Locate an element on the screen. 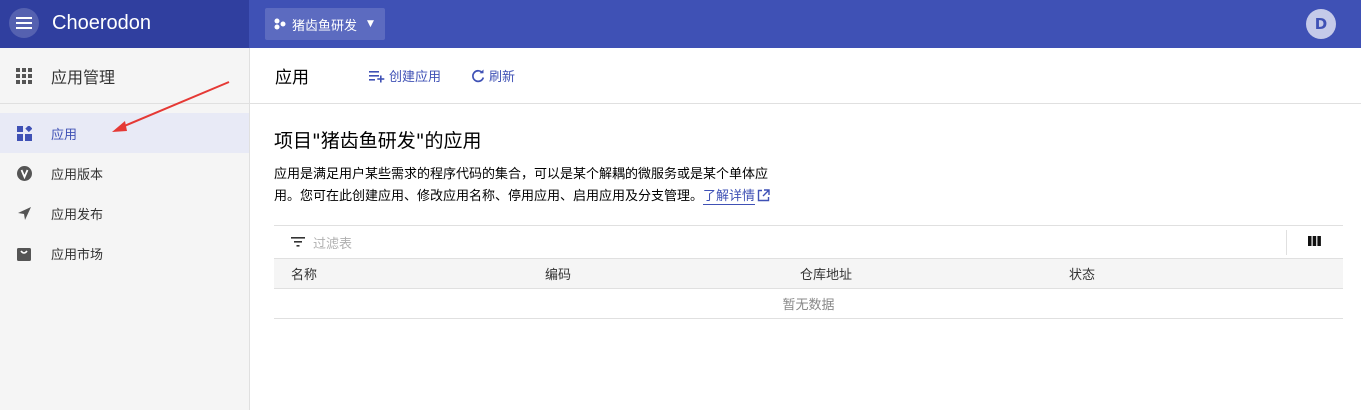  filter-icon is located at coordinates (298, 242).